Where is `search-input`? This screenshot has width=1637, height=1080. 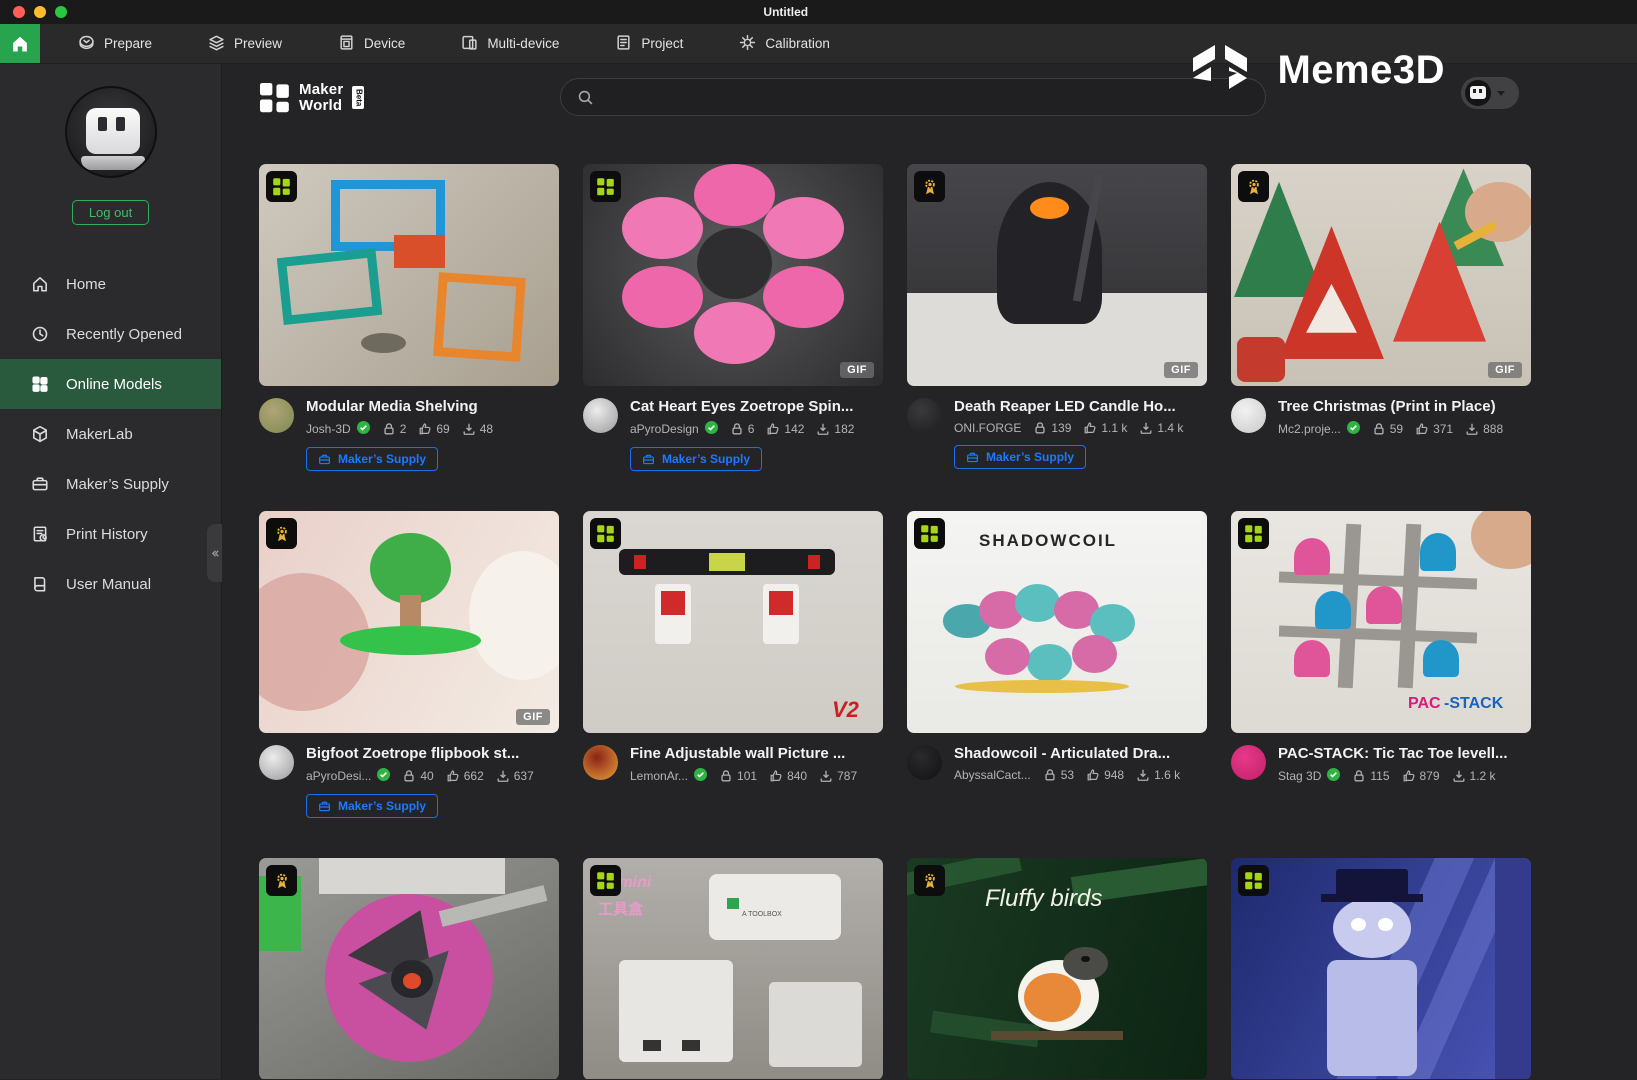
search-input is located at coordinates (933, 97).